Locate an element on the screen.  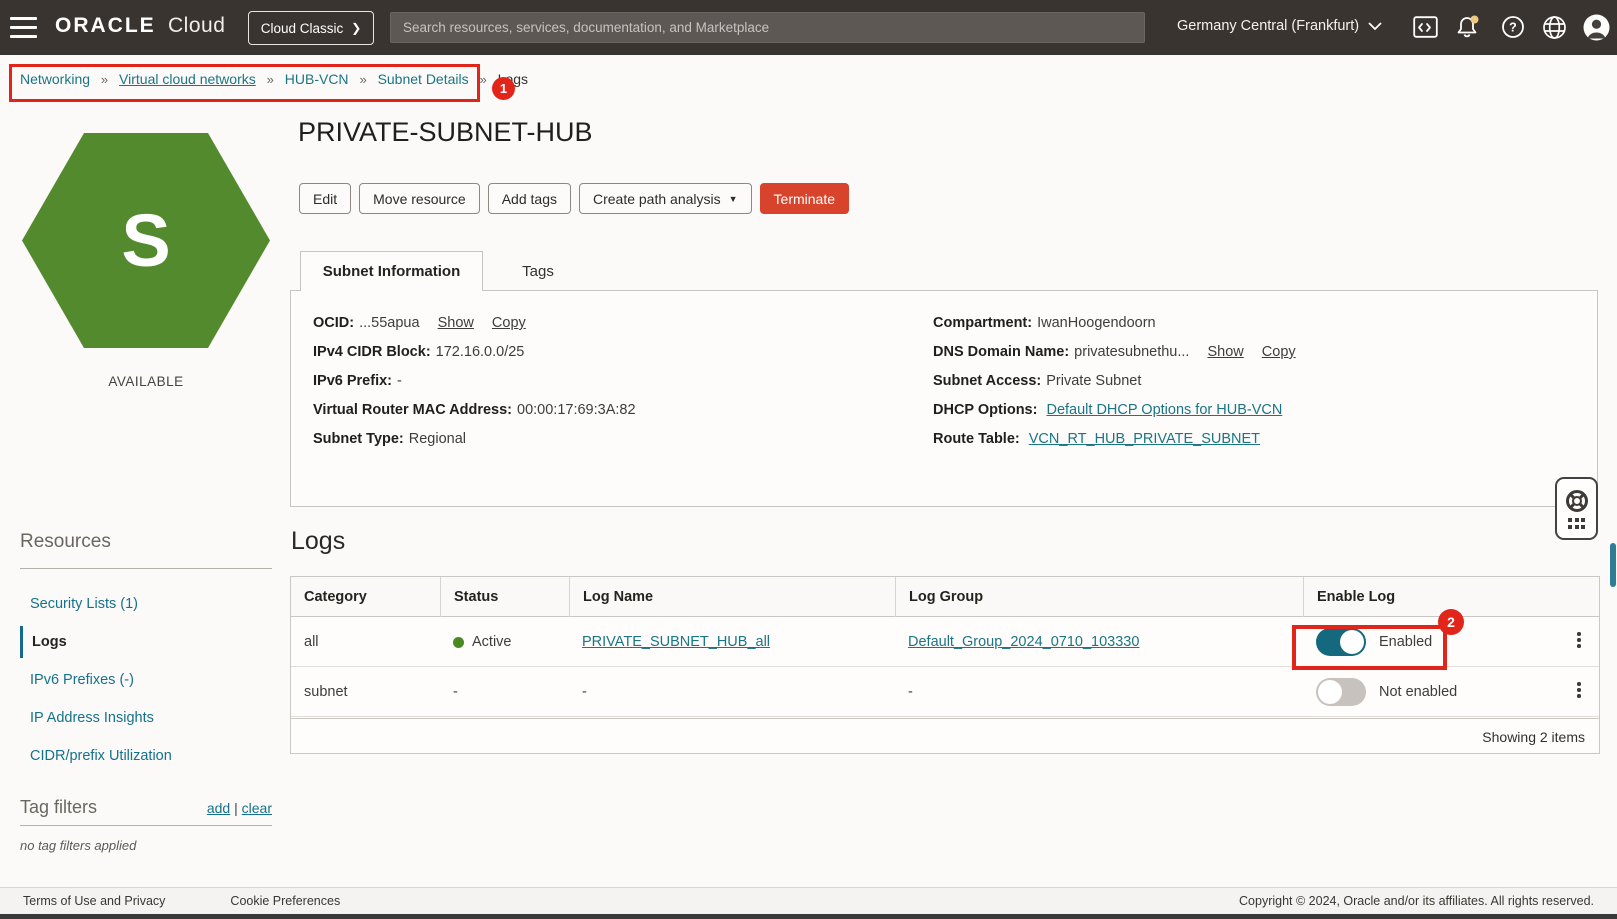
cell-log-group: Default_Group_2024_0710_103330 is located at coordinates (1099, 642).